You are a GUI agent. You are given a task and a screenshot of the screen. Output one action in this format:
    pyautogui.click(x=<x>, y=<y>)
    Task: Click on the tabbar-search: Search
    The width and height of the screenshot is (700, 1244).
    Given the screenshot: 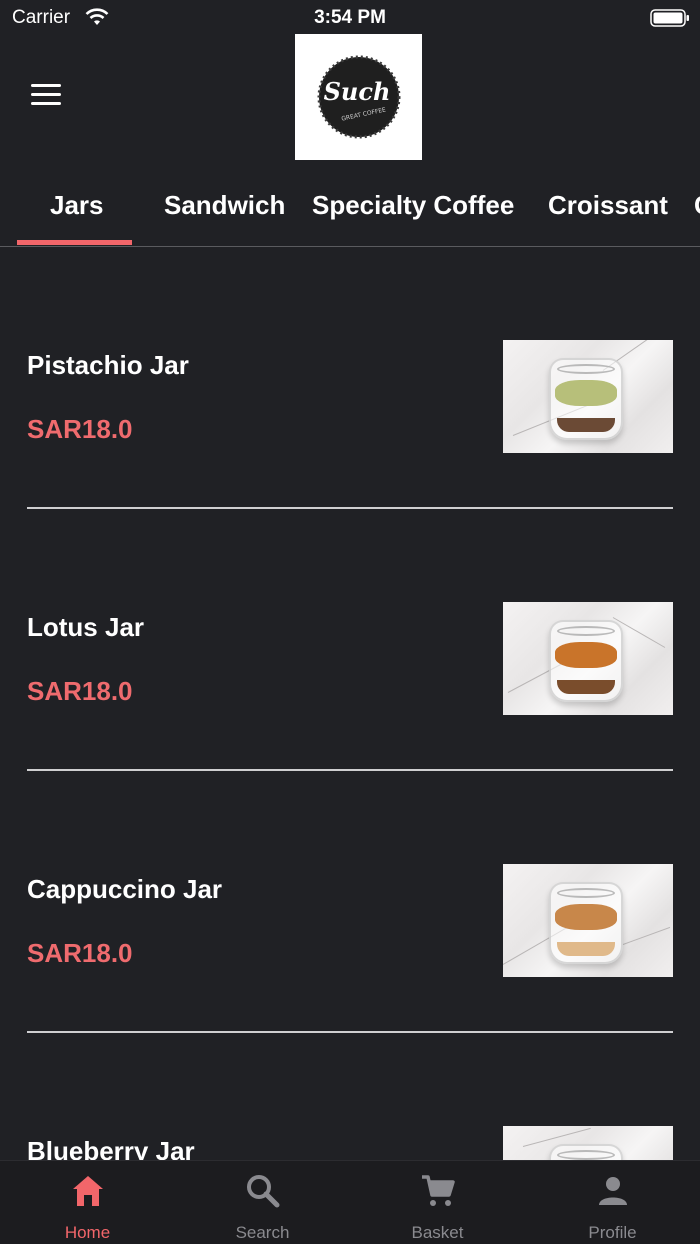 What is the action you would take?
    pyautogui.click(x=262, y=1202)
    